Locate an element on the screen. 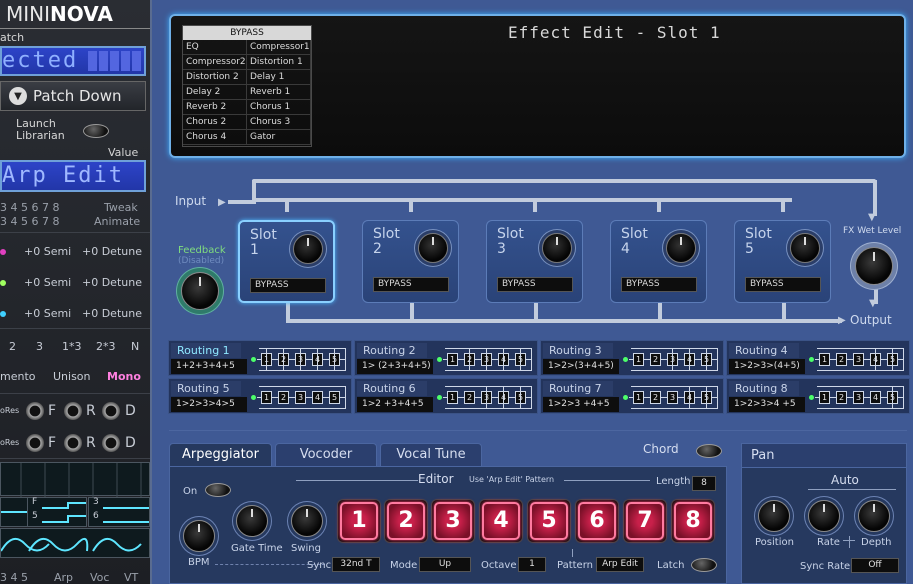 Image resolution: width=913 pixels, height=584 pixels. octave-value: 1 is located at coordinates (532, 564).